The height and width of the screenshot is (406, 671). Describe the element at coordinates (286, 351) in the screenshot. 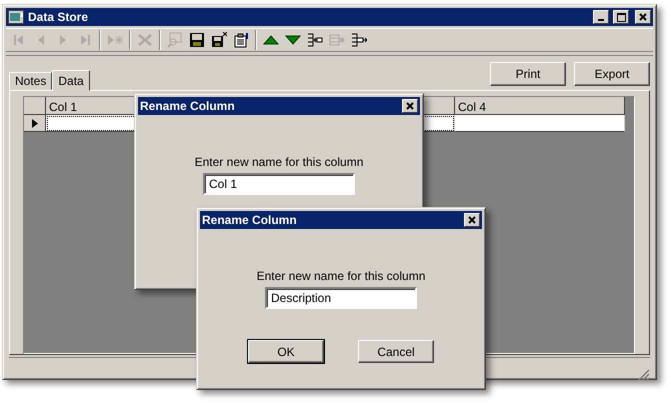

I see `ok-button: OK` at that location.